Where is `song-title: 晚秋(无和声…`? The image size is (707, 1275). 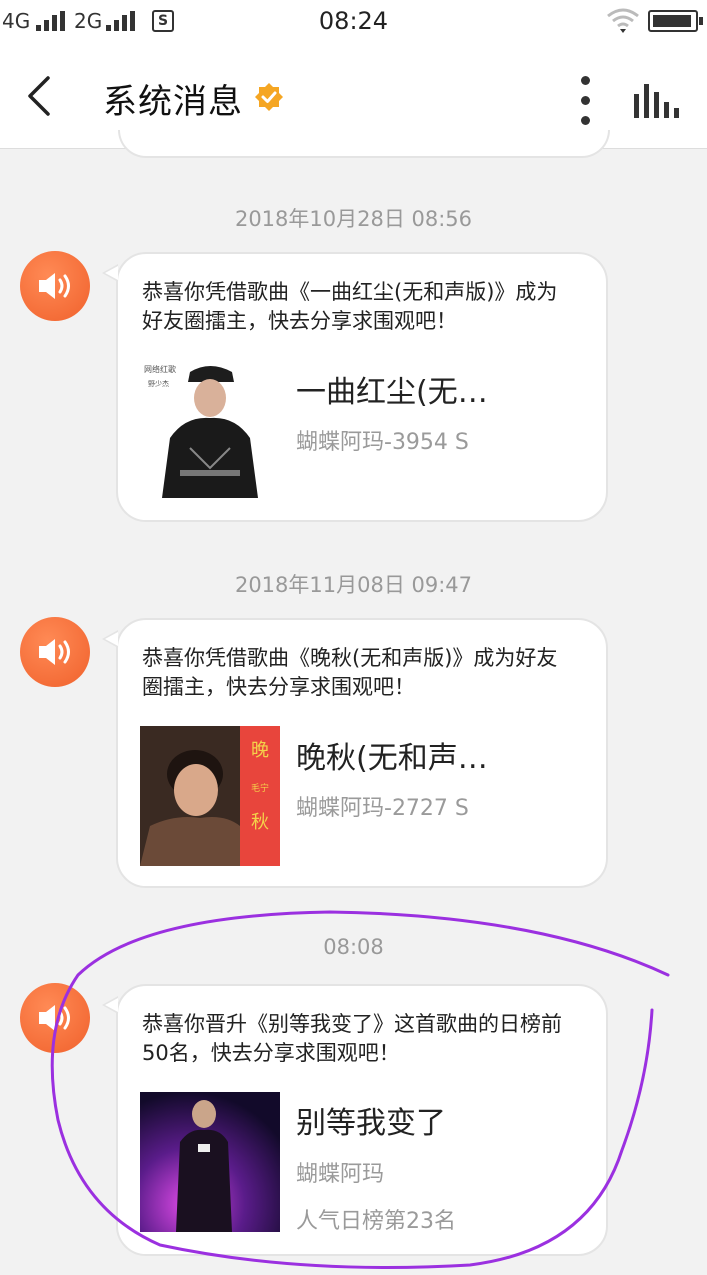
song-title: 晚秋(无和声… is located at coordinates (392, 755).